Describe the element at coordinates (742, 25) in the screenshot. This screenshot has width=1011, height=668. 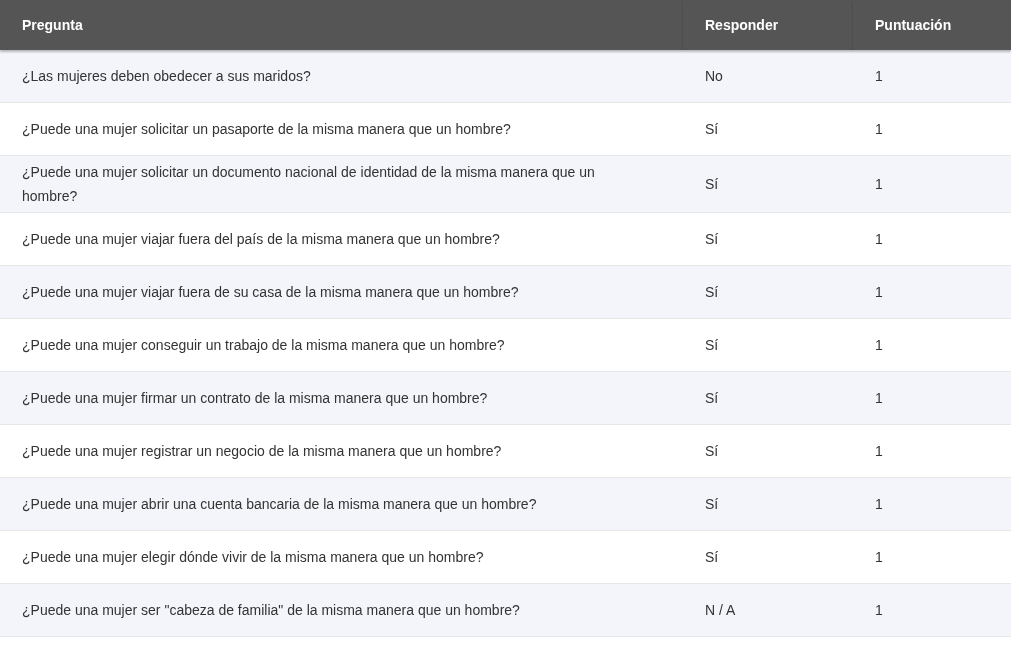
I see `column-header: Responder` at that location.